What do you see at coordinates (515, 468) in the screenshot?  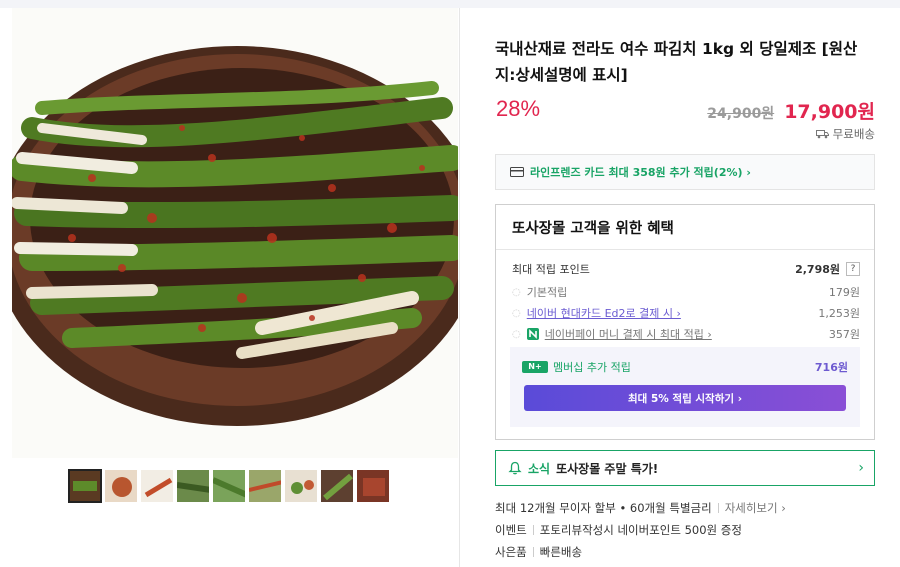 I see `bell-icon` at bounding box center [515, 468].